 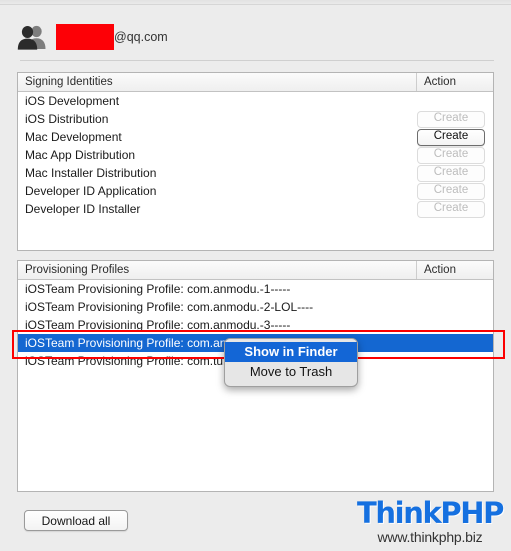 What do you see at coordinates (257, 60) in the screenshot?
I see `header-divider` at bounding box center [257, 60].